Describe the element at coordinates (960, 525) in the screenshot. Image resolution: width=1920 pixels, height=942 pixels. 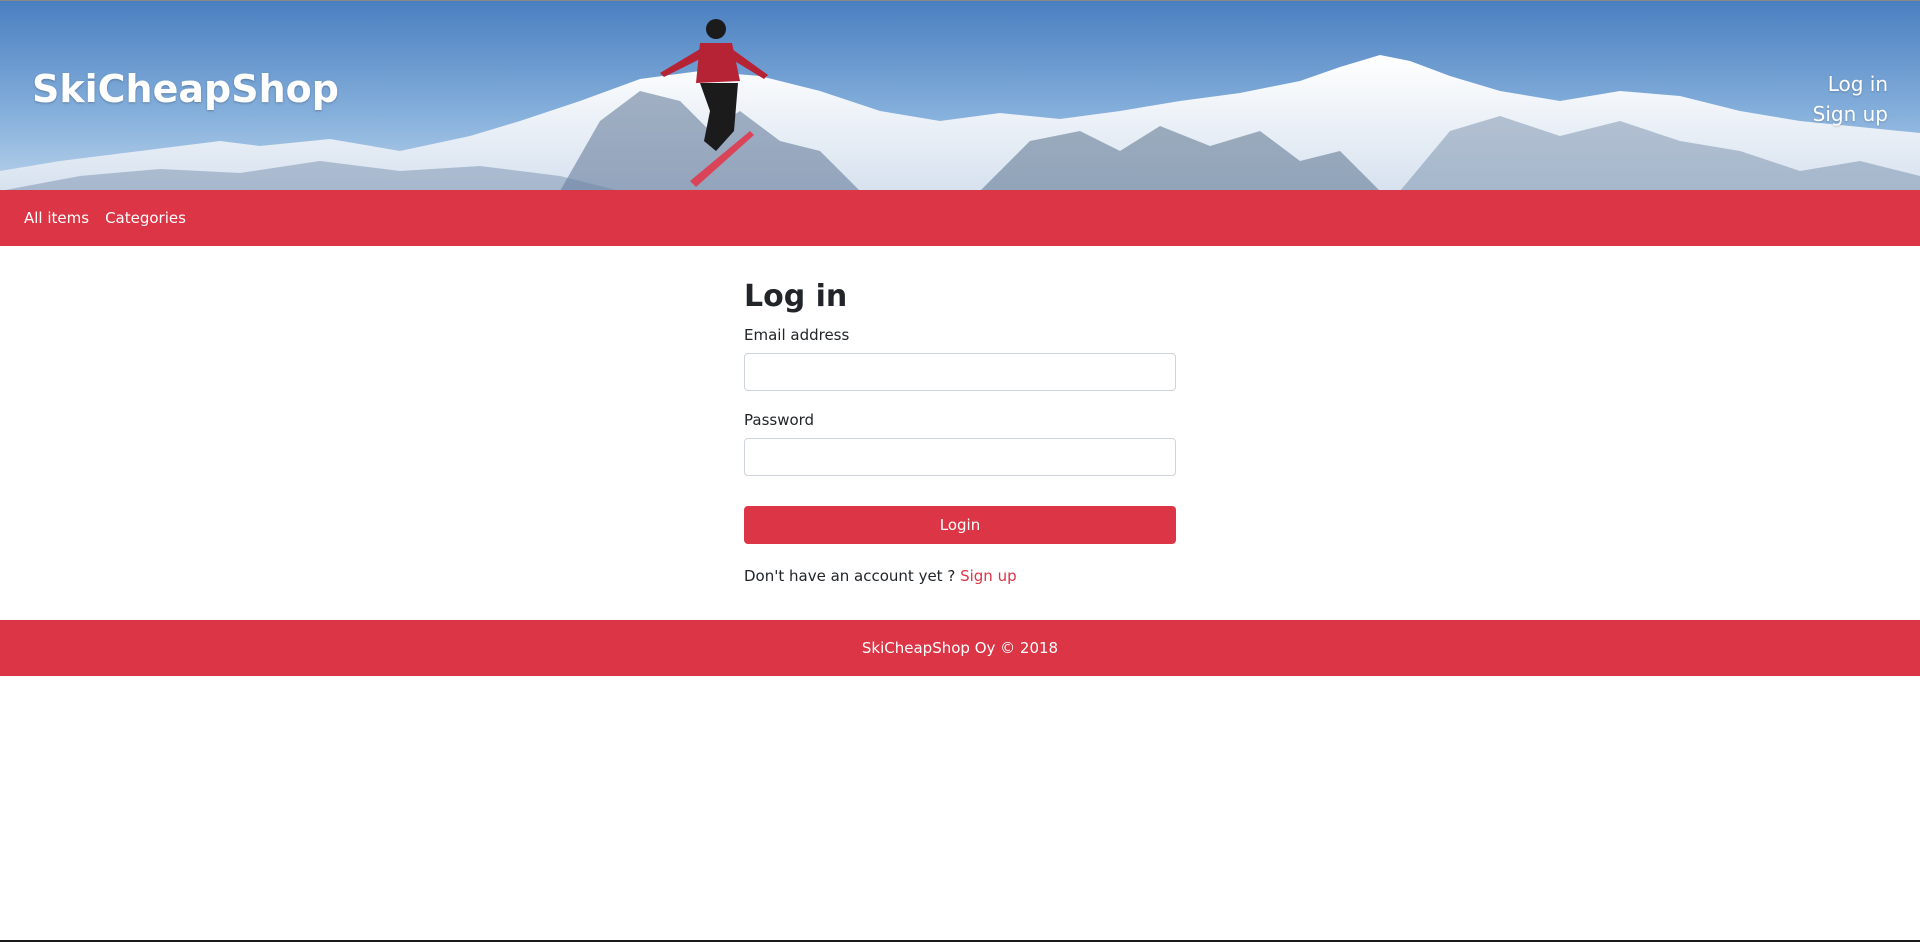
I see `login-button: Login` at that location.